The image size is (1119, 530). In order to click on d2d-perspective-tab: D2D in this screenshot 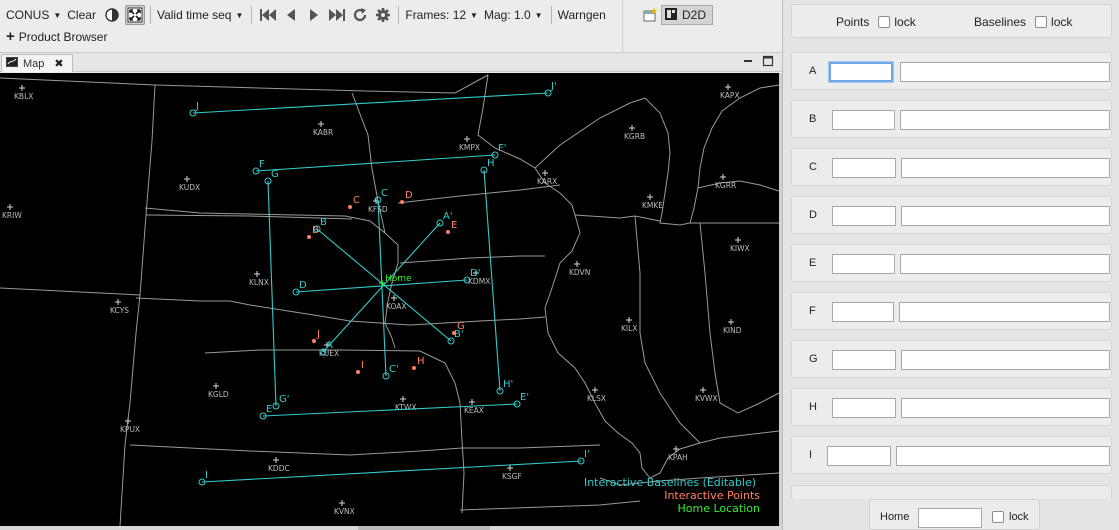, I will do `click(687, 15)`.